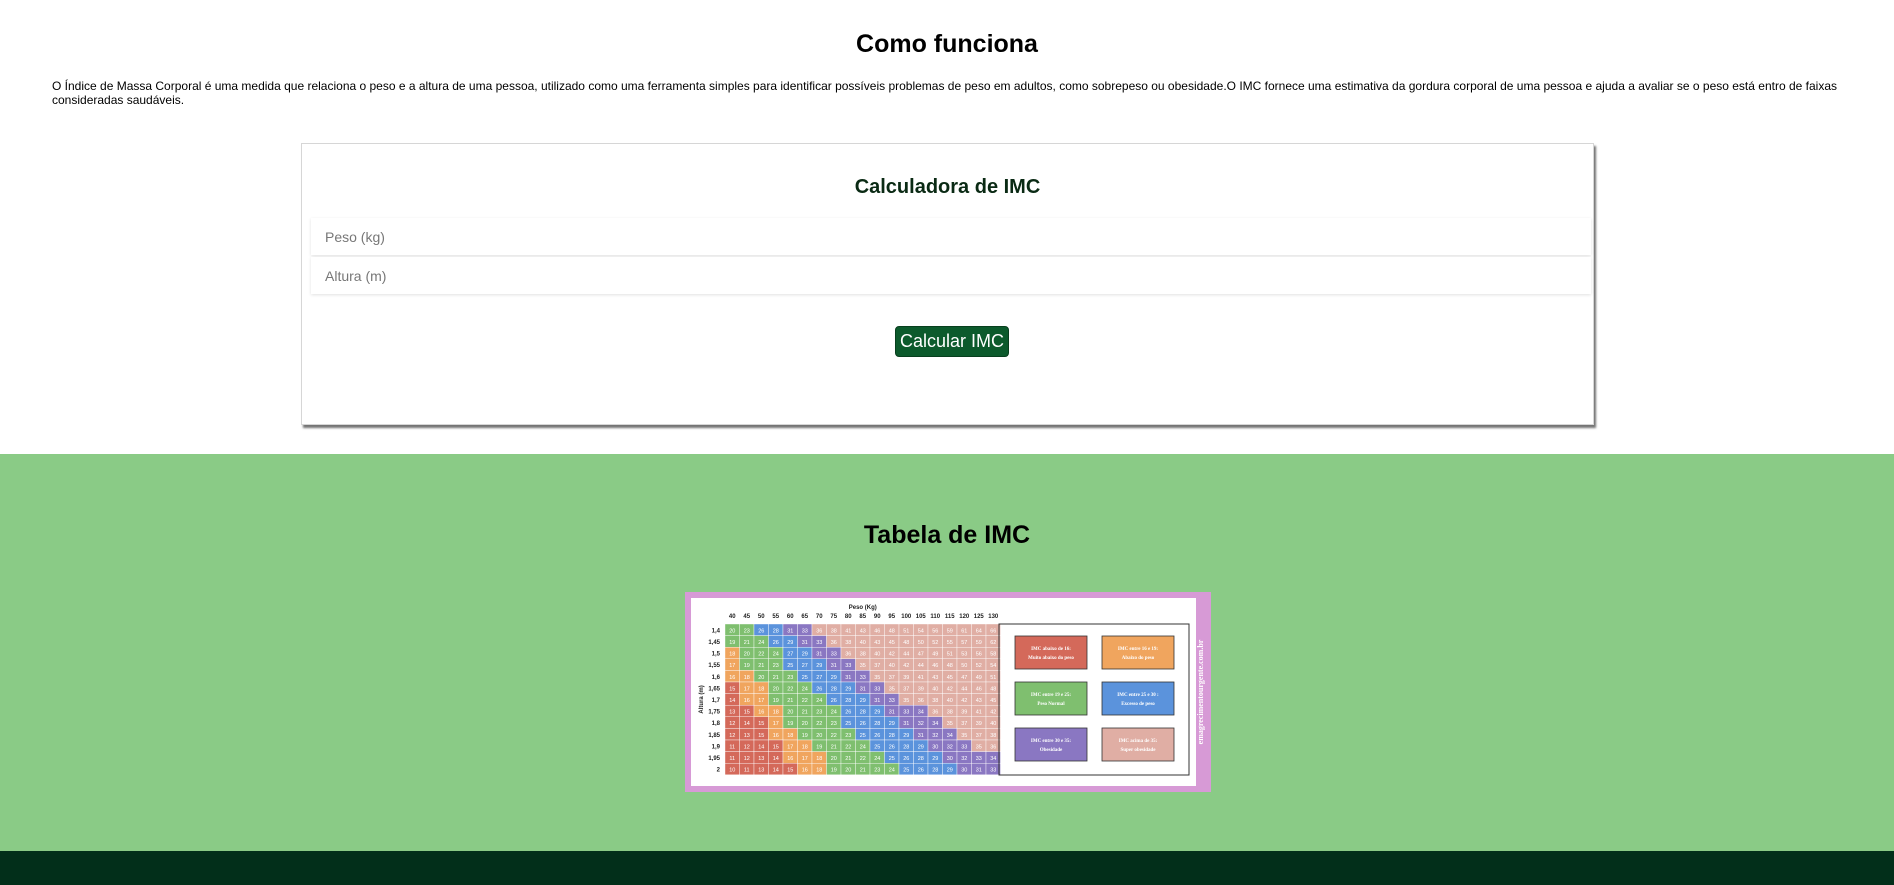 The height and width of the screenshot is (885, 1894). What do you see at coordinates (747, 771) in the screenshot?
I see `bmi-cell-value: 11` at bounding box center [747, 771].